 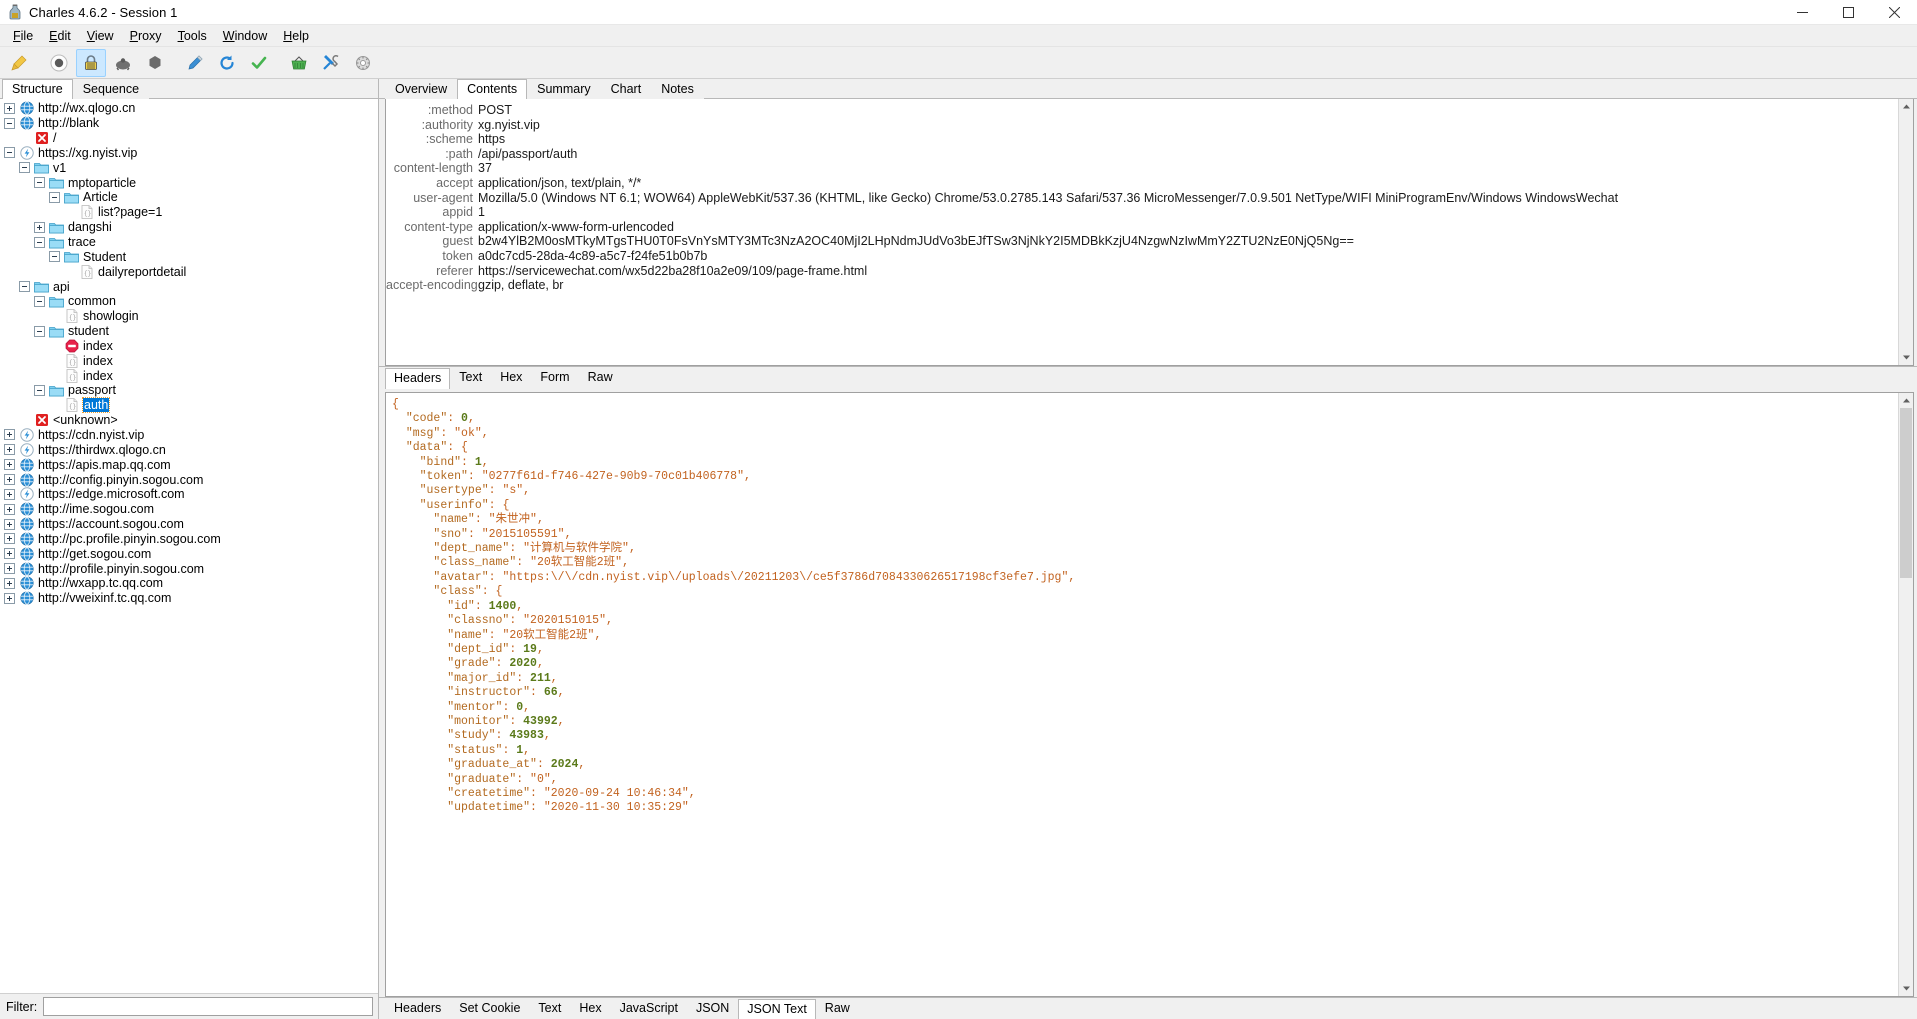 What do you see at coordinates (123, 63) in the screenshot?
I see `throttle-icon` at bounding box center [123, 63].